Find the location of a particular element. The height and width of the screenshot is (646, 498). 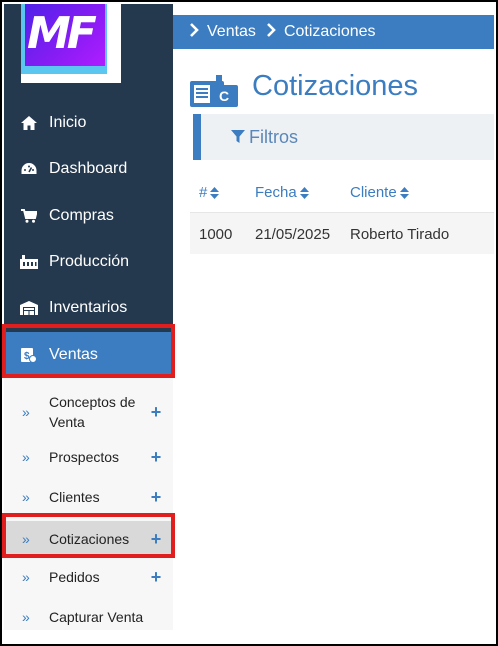

submenu-item-label: Capturar Venta is located at coordinates (96, 617).